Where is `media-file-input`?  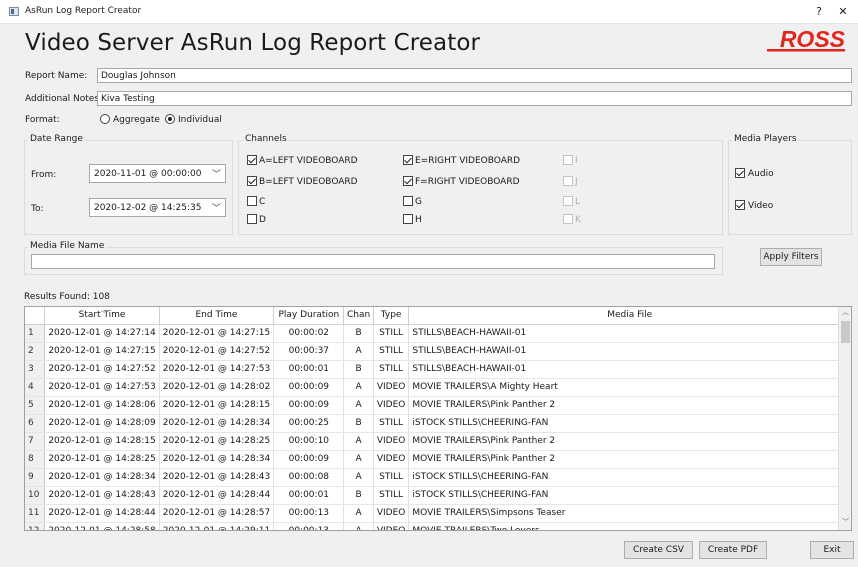 media-file-input is located at coordinates (373, 261).